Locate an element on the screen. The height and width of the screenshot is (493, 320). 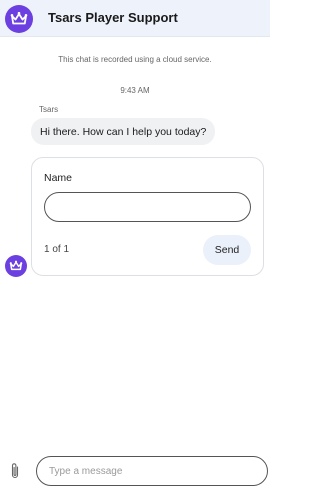
form-pager: 1 of 1 is located at coordinates (57, 249).